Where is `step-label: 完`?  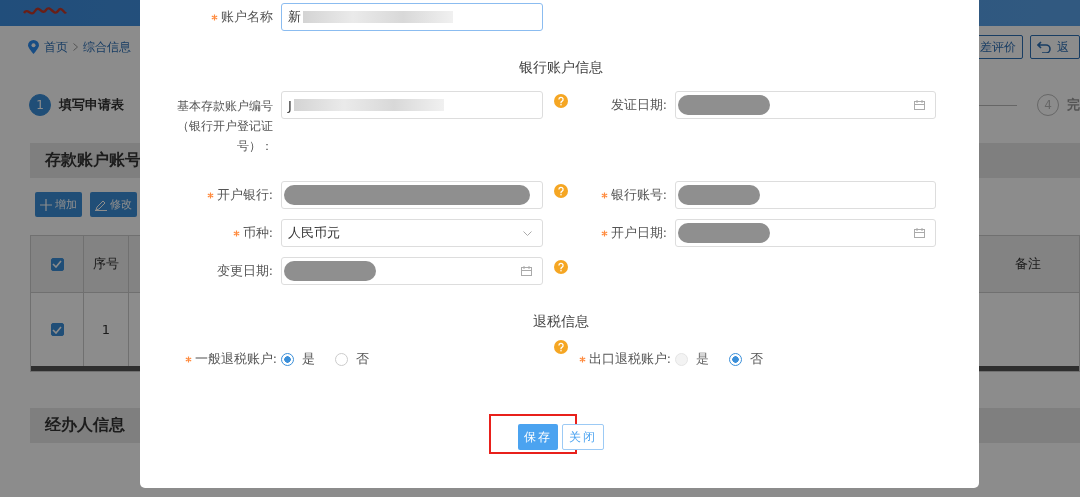
step-label: 完 is located at coordinates (1073, 105).